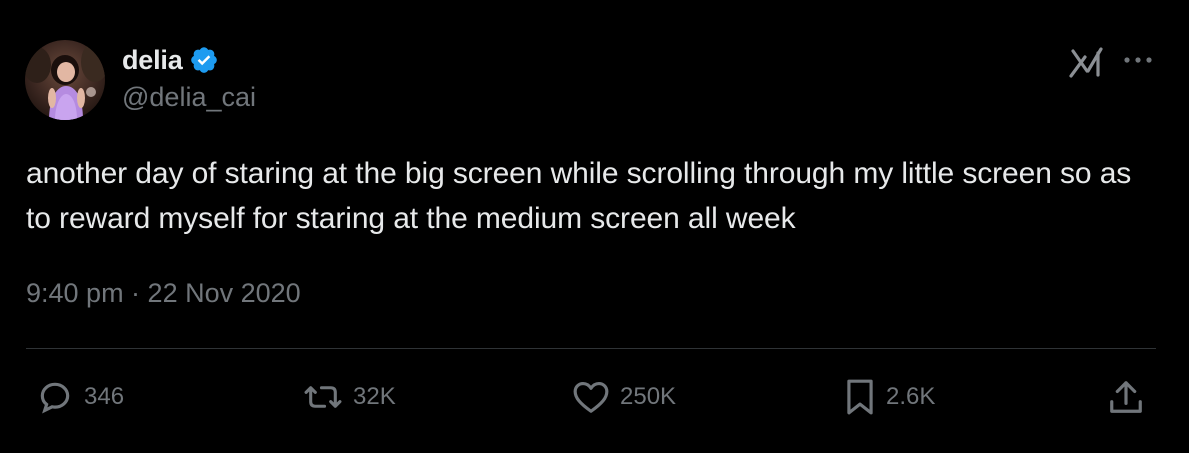 The height and width of the screenshot is (453, 1189). I want to click on repost-count: 32K, so click(374, 396).